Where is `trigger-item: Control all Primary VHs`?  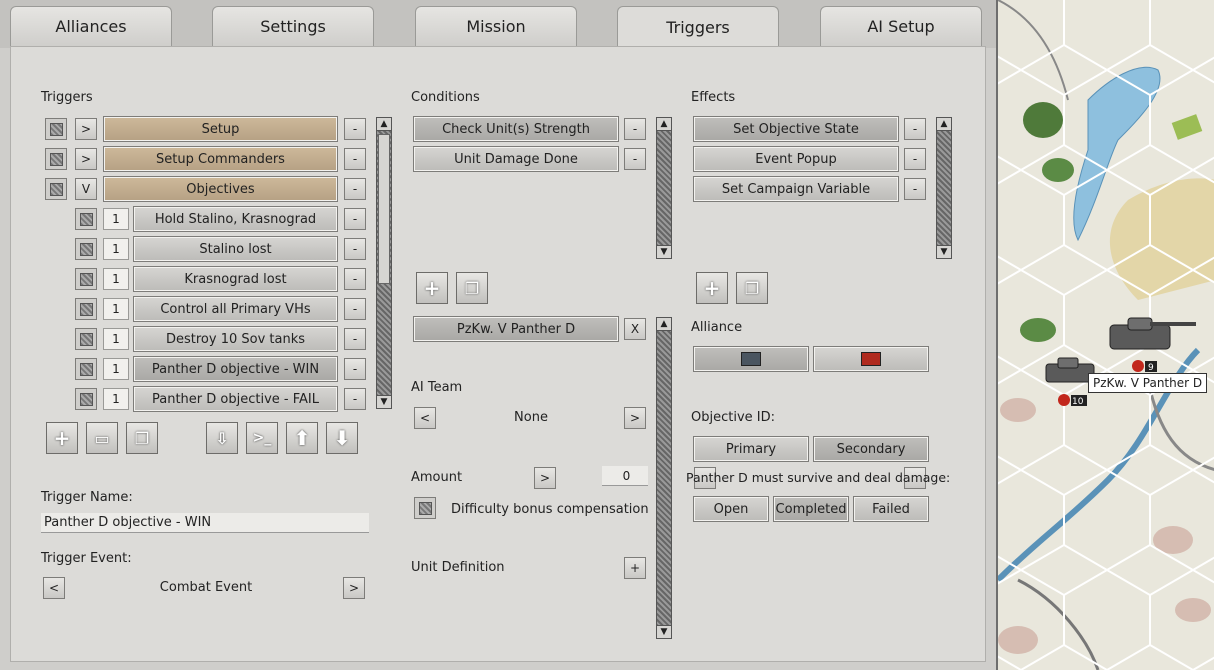
trigger-item: Control all Primary VHs is located at coordinates (235, 309).